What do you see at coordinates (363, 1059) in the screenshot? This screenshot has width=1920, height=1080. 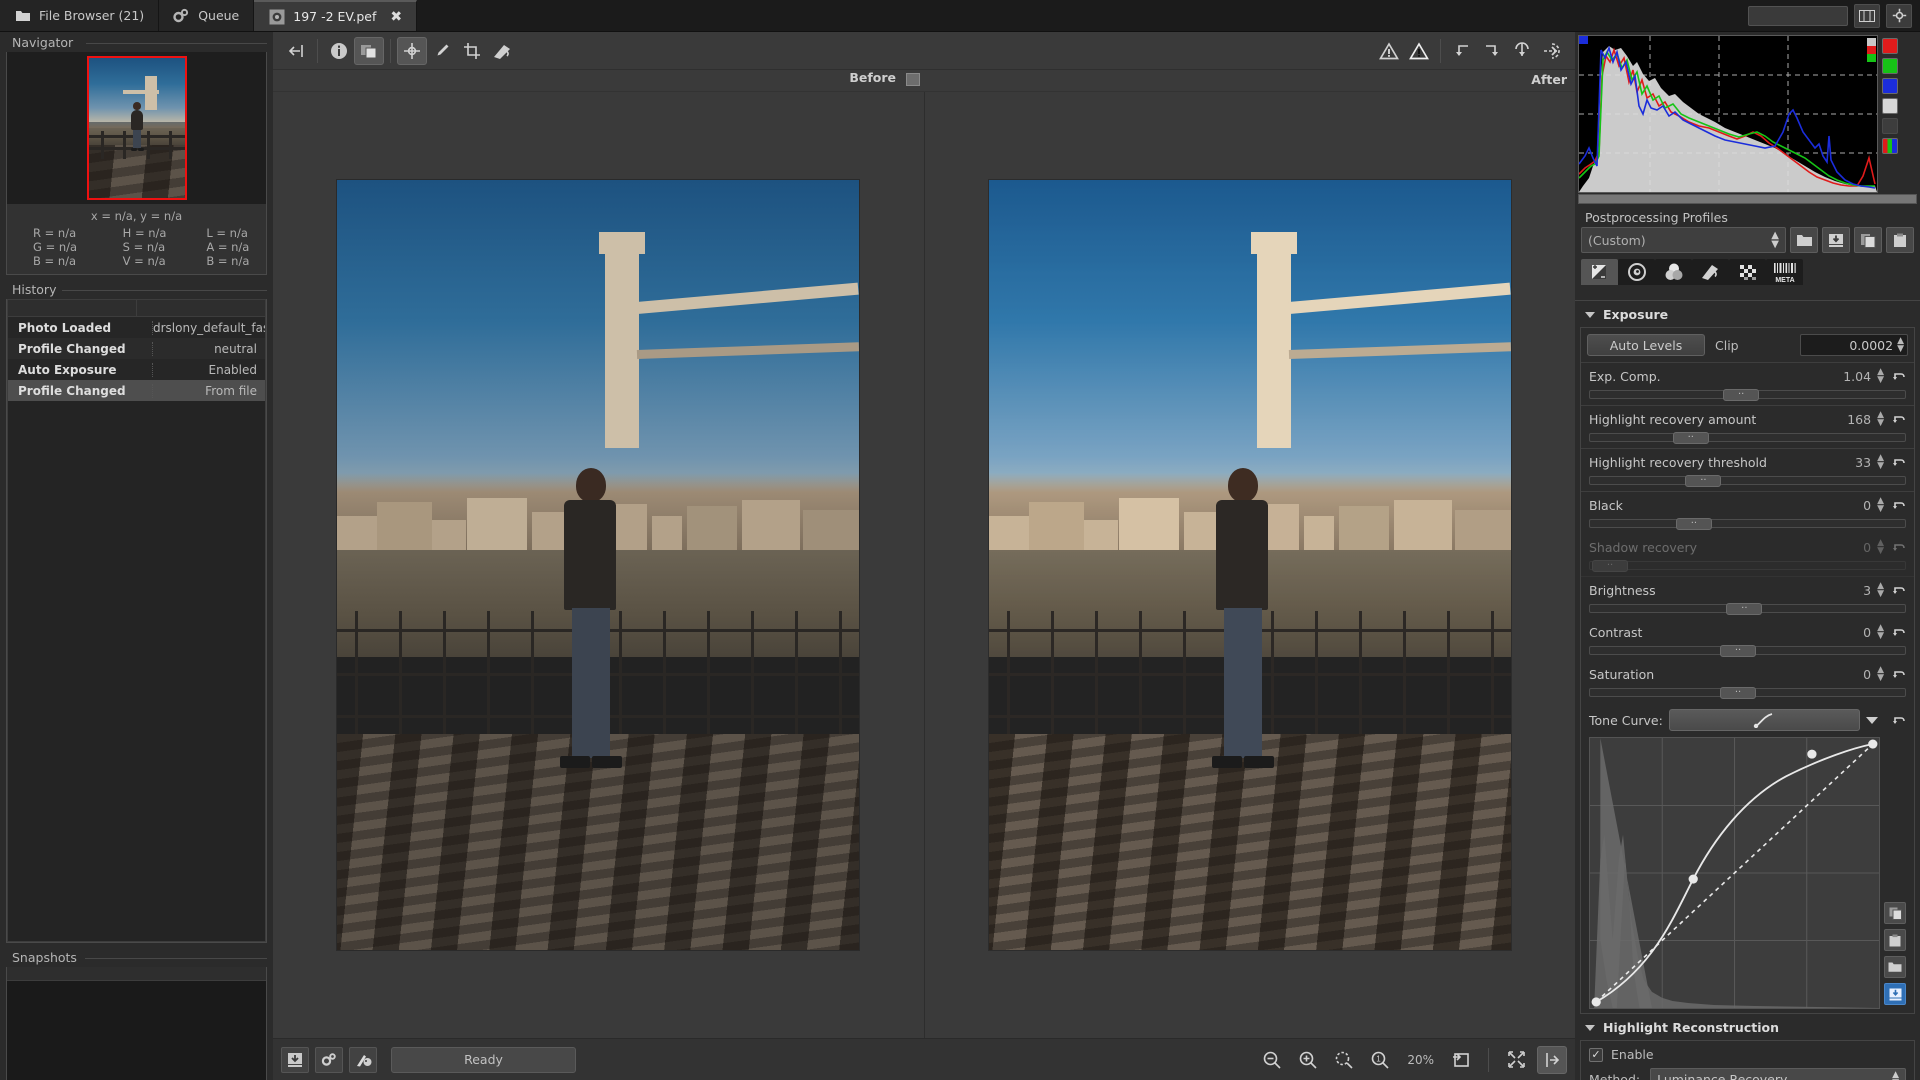 I see `edit-external-icon` at bounding box center [363, 1059].